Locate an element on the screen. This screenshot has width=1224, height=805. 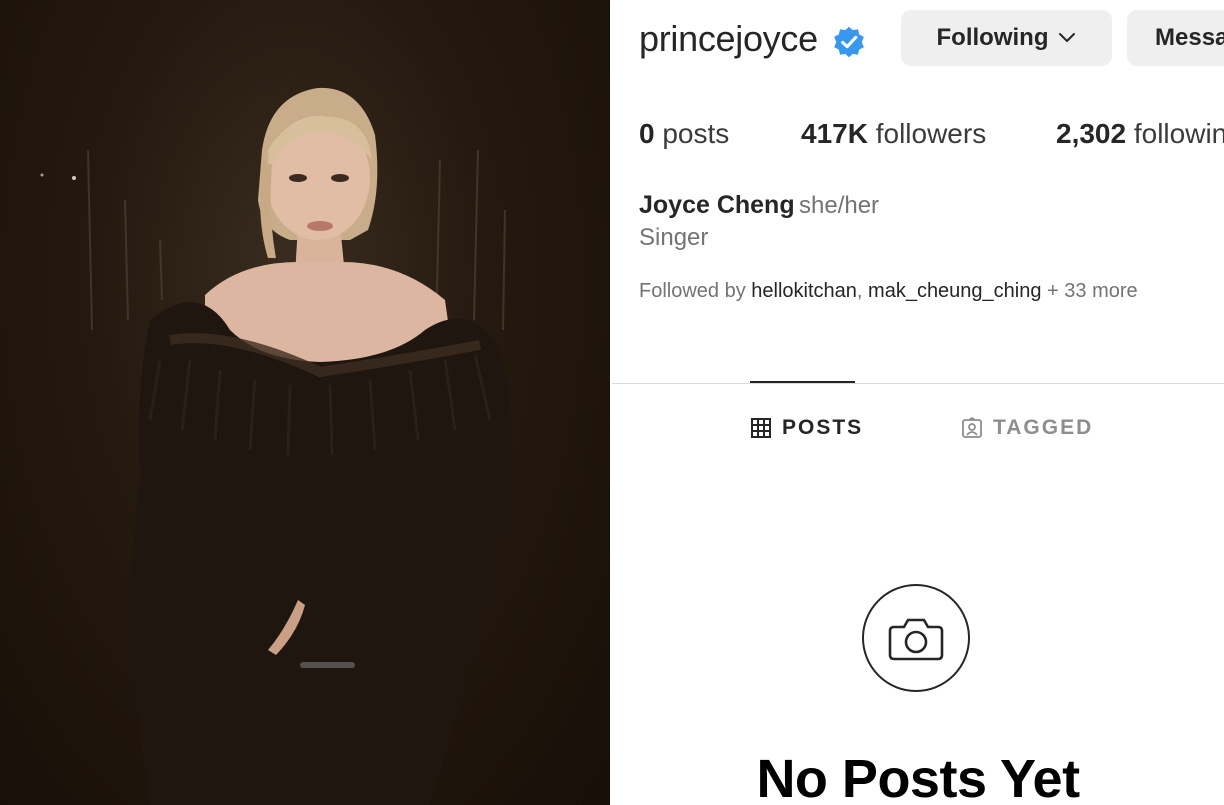
followed-by-account-1: hellokitchan is located at coordinates (804, 291).